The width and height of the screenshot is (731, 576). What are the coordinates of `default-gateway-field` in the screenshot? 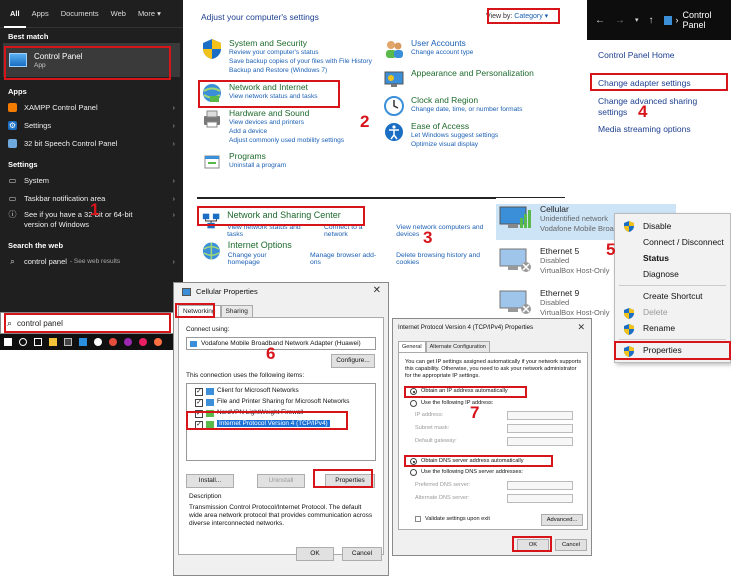 It's located at (540, 441).